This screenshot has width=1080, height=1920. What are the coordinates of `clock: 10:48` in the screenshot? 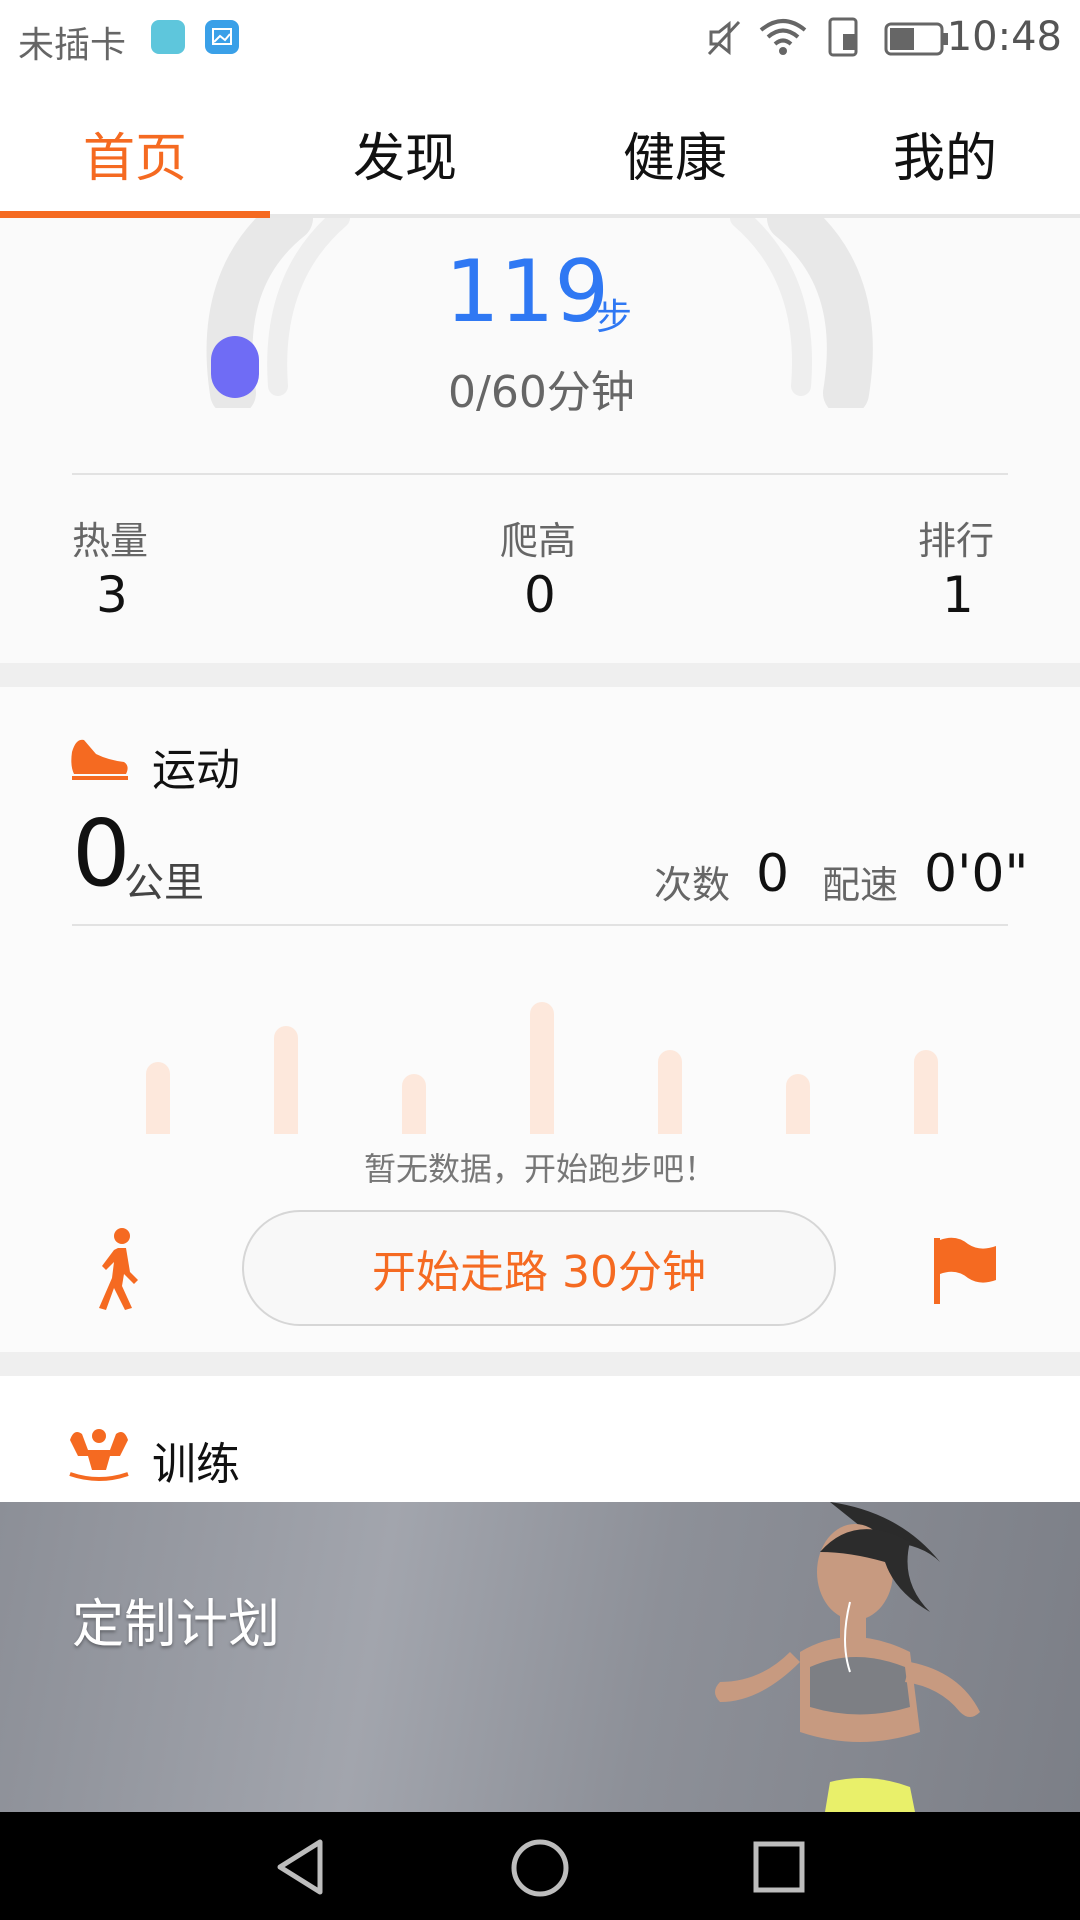 It's located at (1004, 37).